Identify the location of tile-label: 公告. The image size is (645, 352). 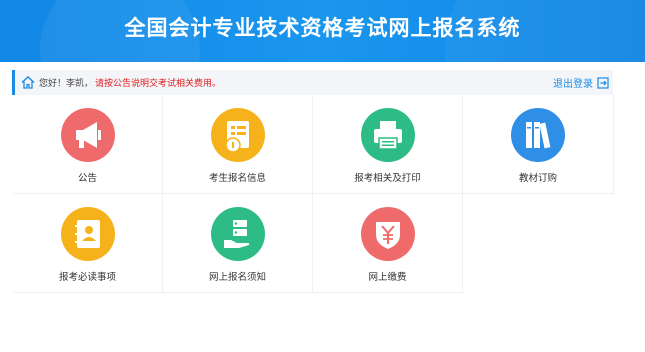
(87, 178).